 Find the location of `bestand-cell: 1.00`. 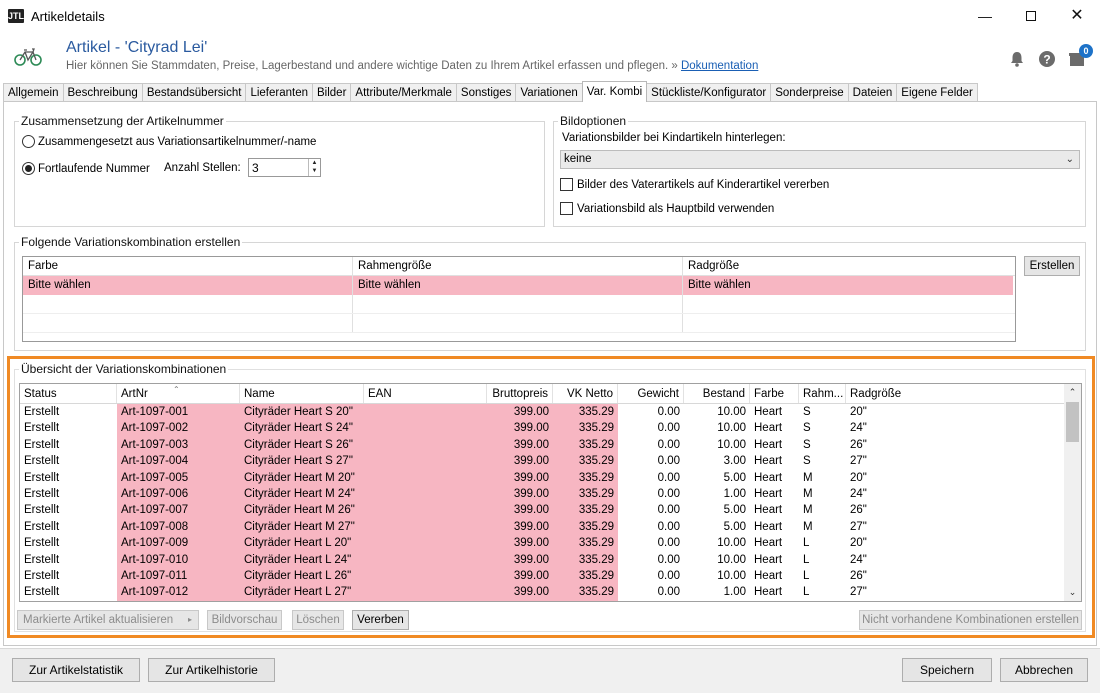

bestand-cell: 1.00 is located at coordinates (717, 592).